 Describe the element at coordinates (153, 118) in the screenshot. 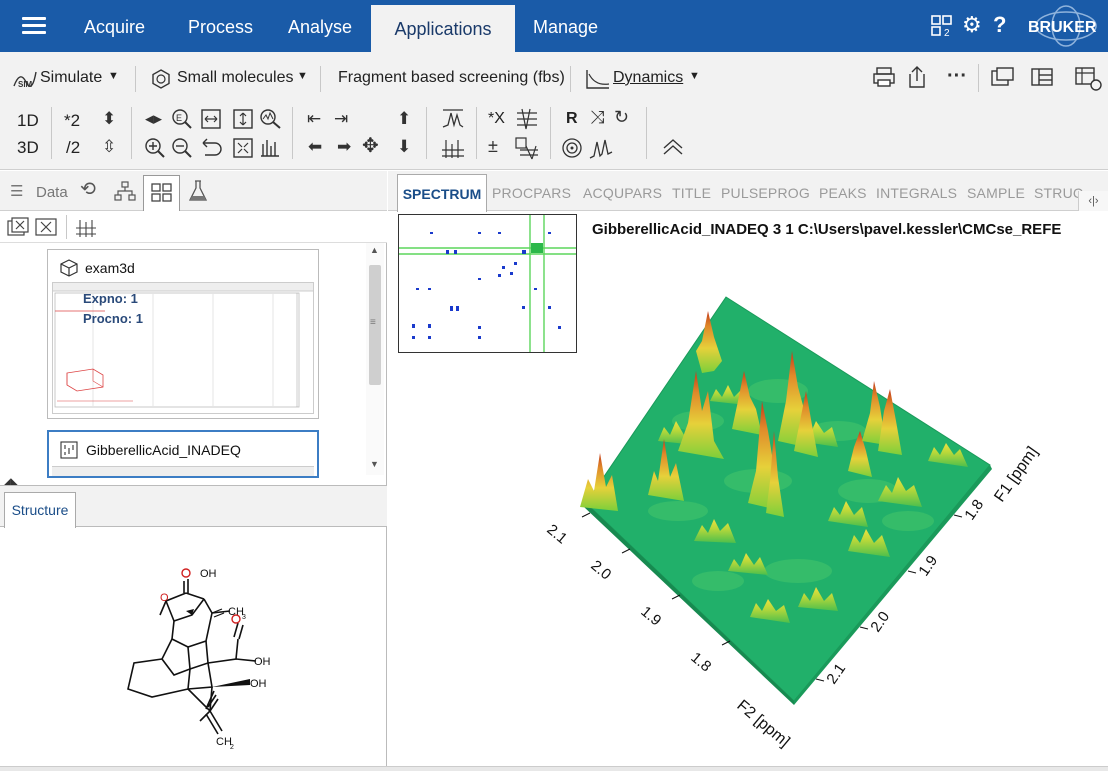

I see `horizontal-expand-icon: ◂▸` at that location.